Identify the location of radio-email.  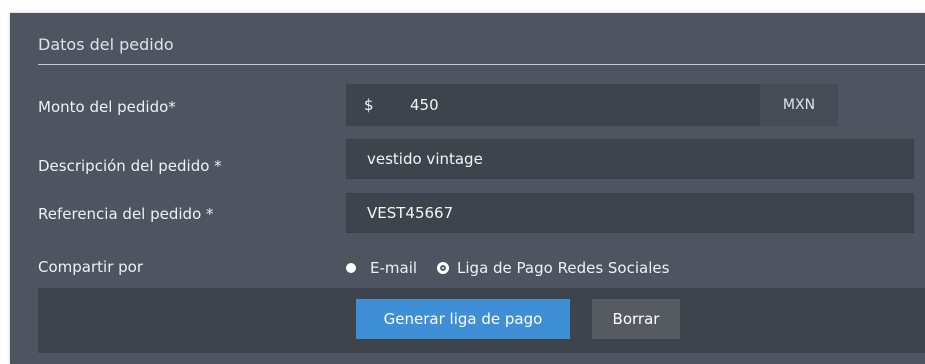
(351, 268).